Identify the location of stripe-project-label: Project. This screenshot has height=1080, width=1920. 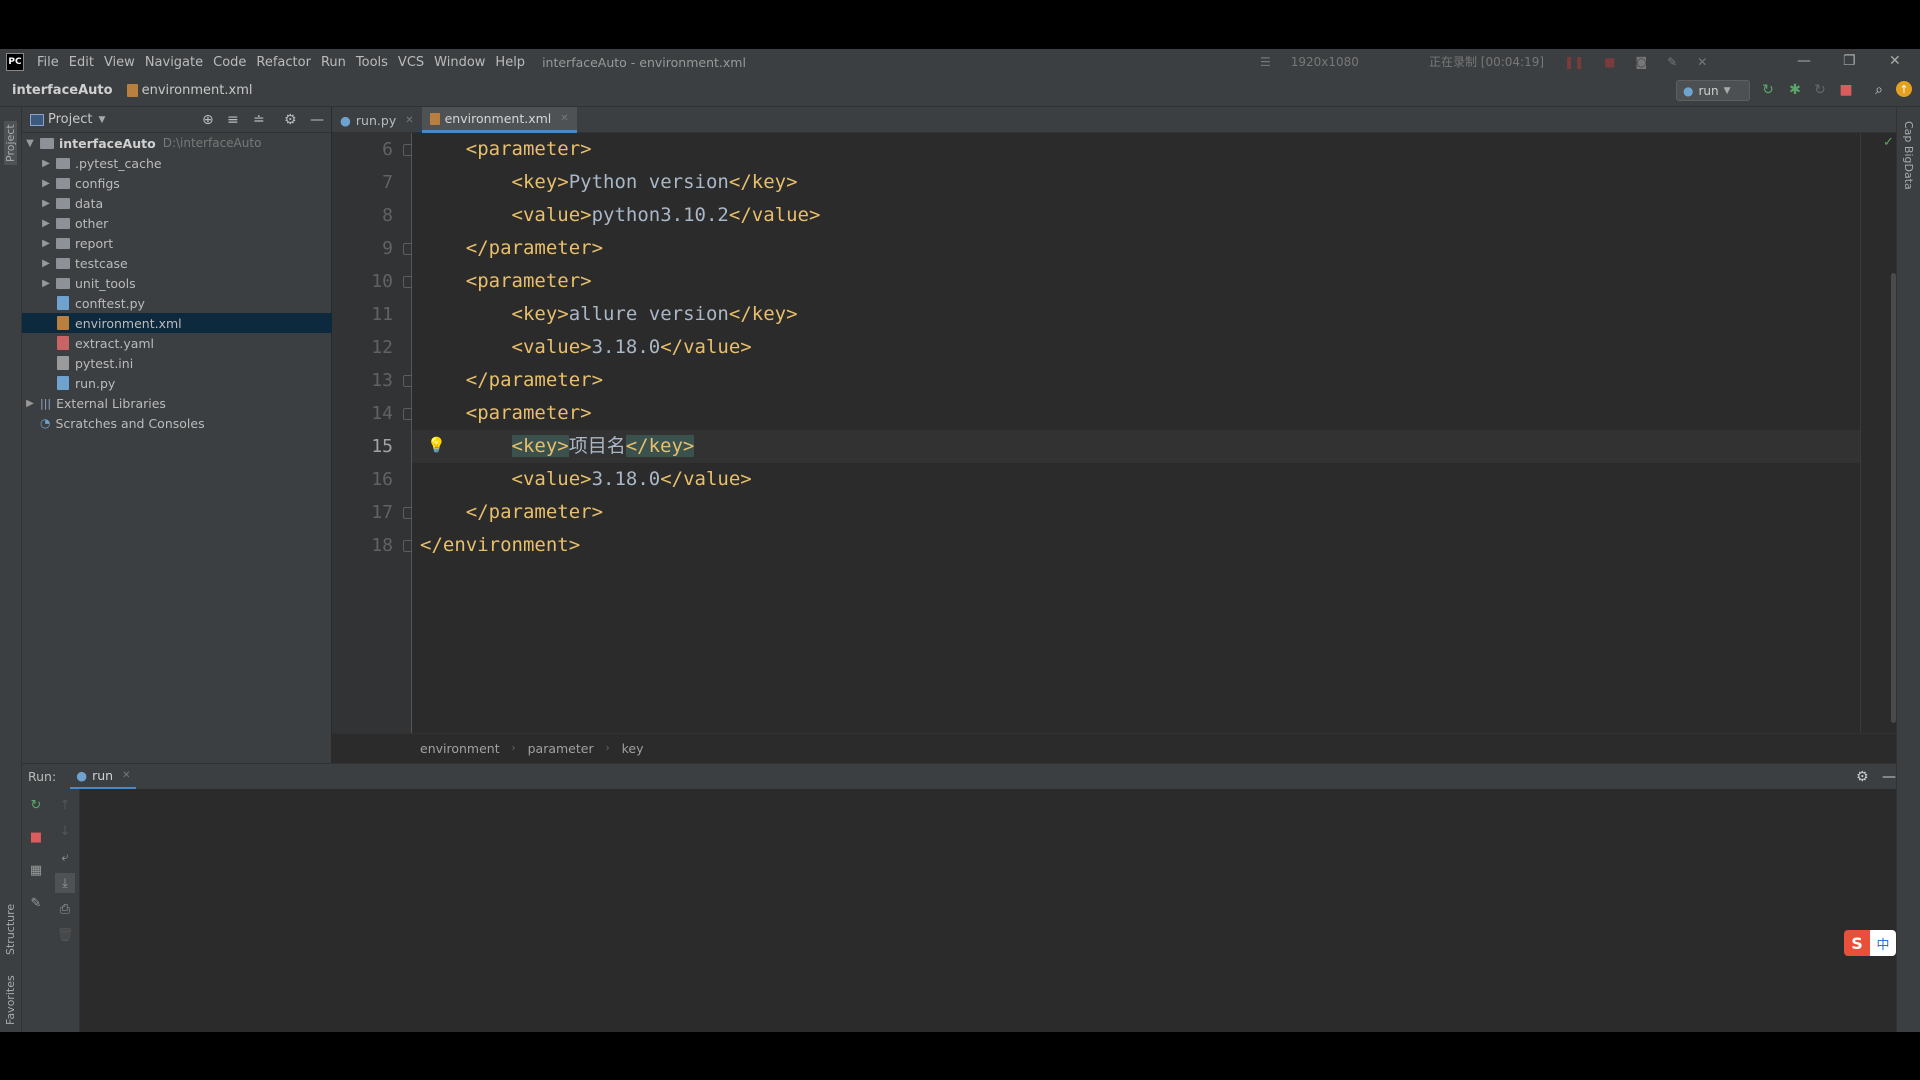
(10, 143).